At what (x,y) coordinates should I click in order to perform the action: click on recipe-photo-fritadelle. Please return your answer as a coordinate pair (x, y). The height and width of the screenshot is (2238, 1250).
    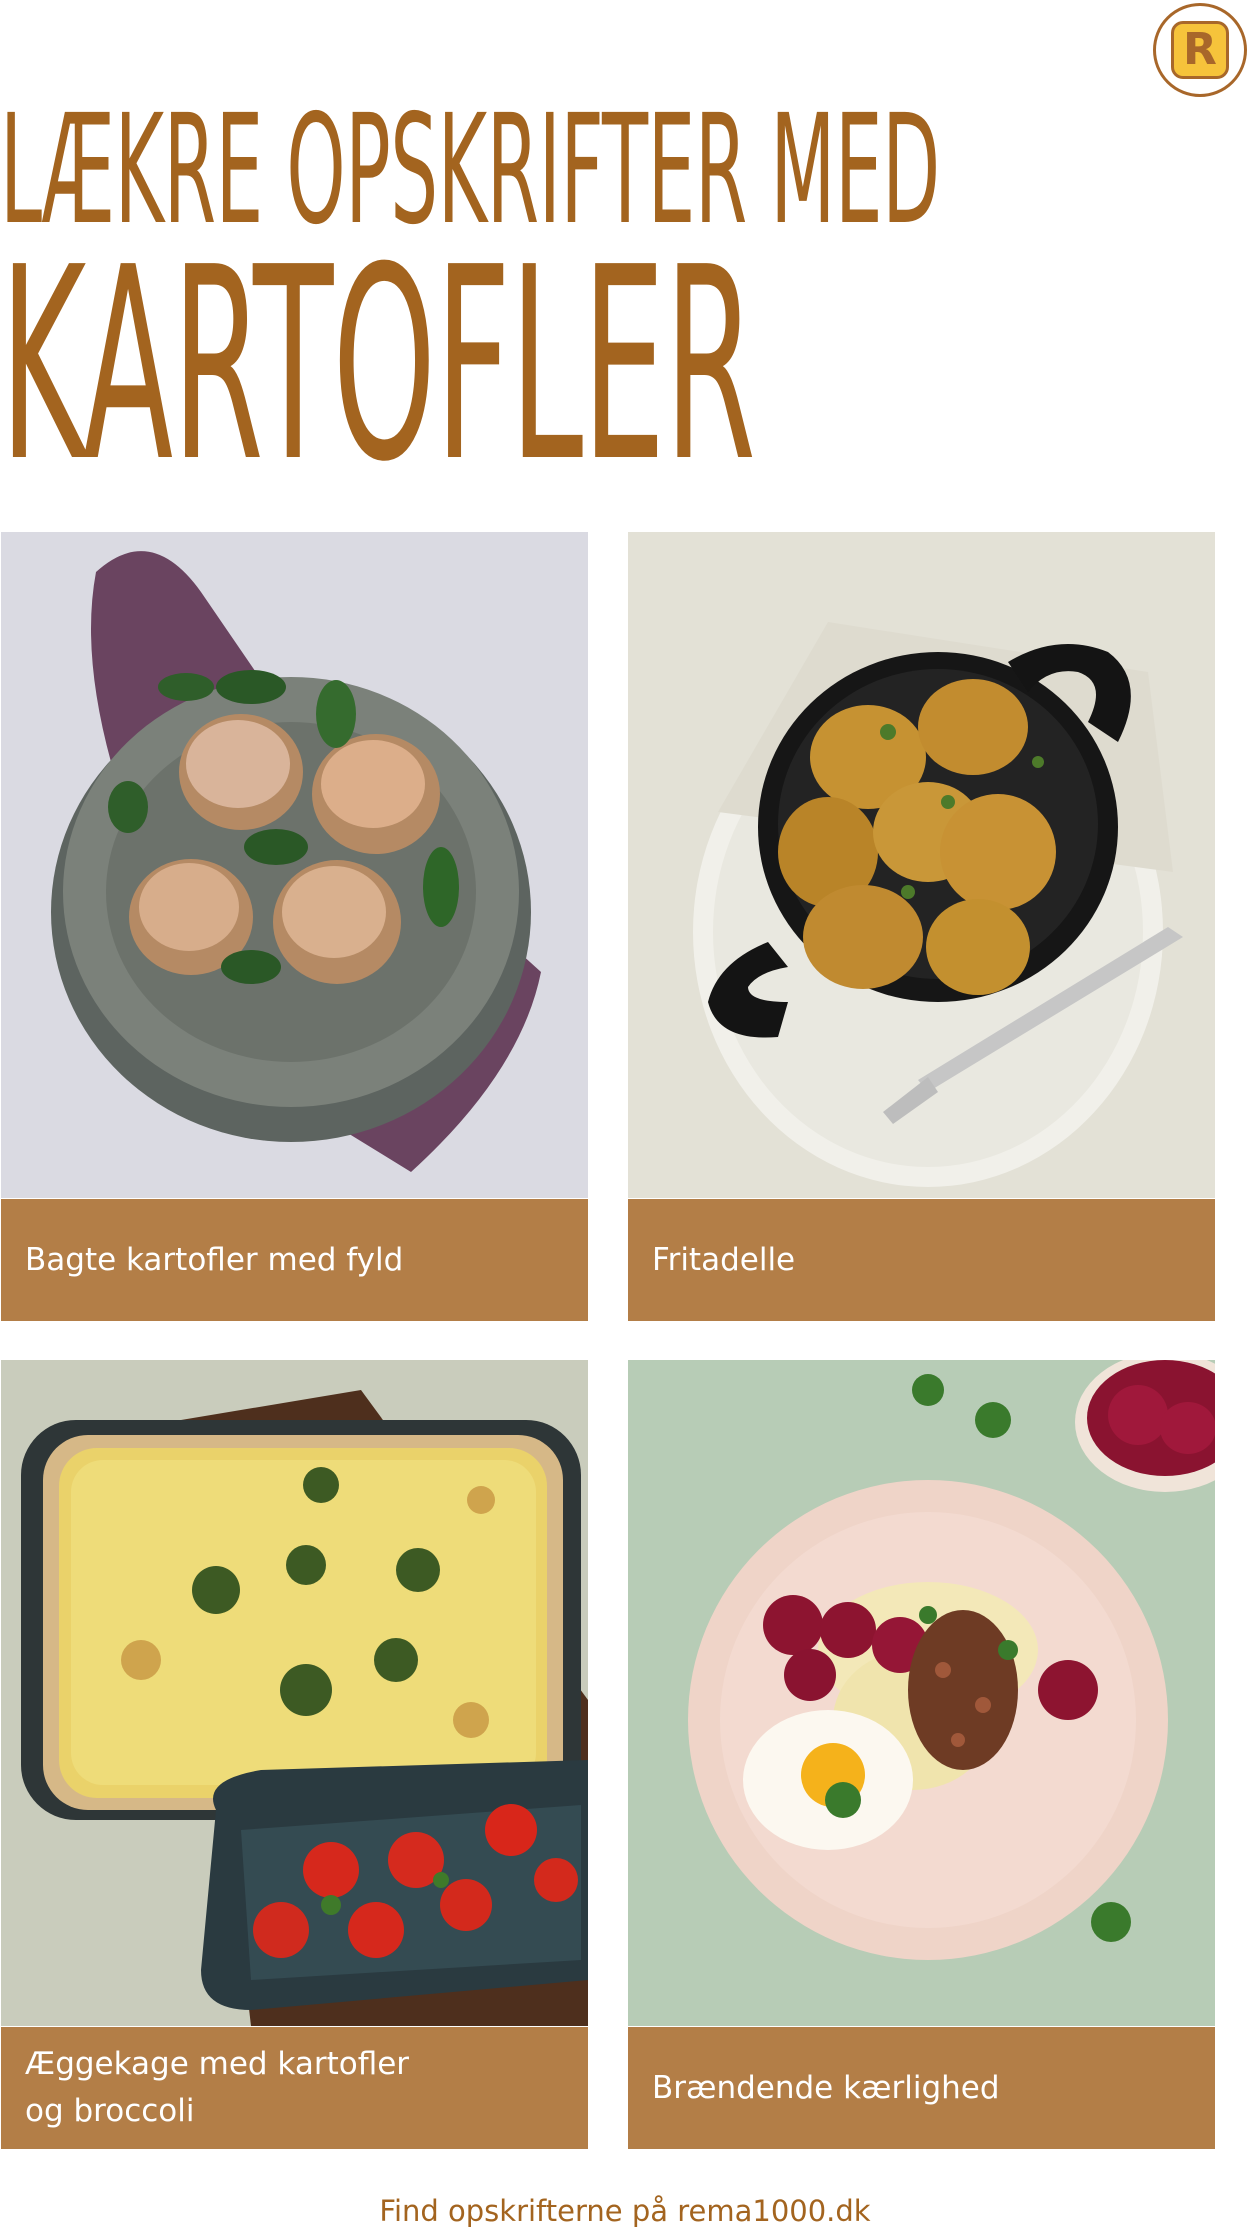
    Looking at the image, I should click on (921, 865).